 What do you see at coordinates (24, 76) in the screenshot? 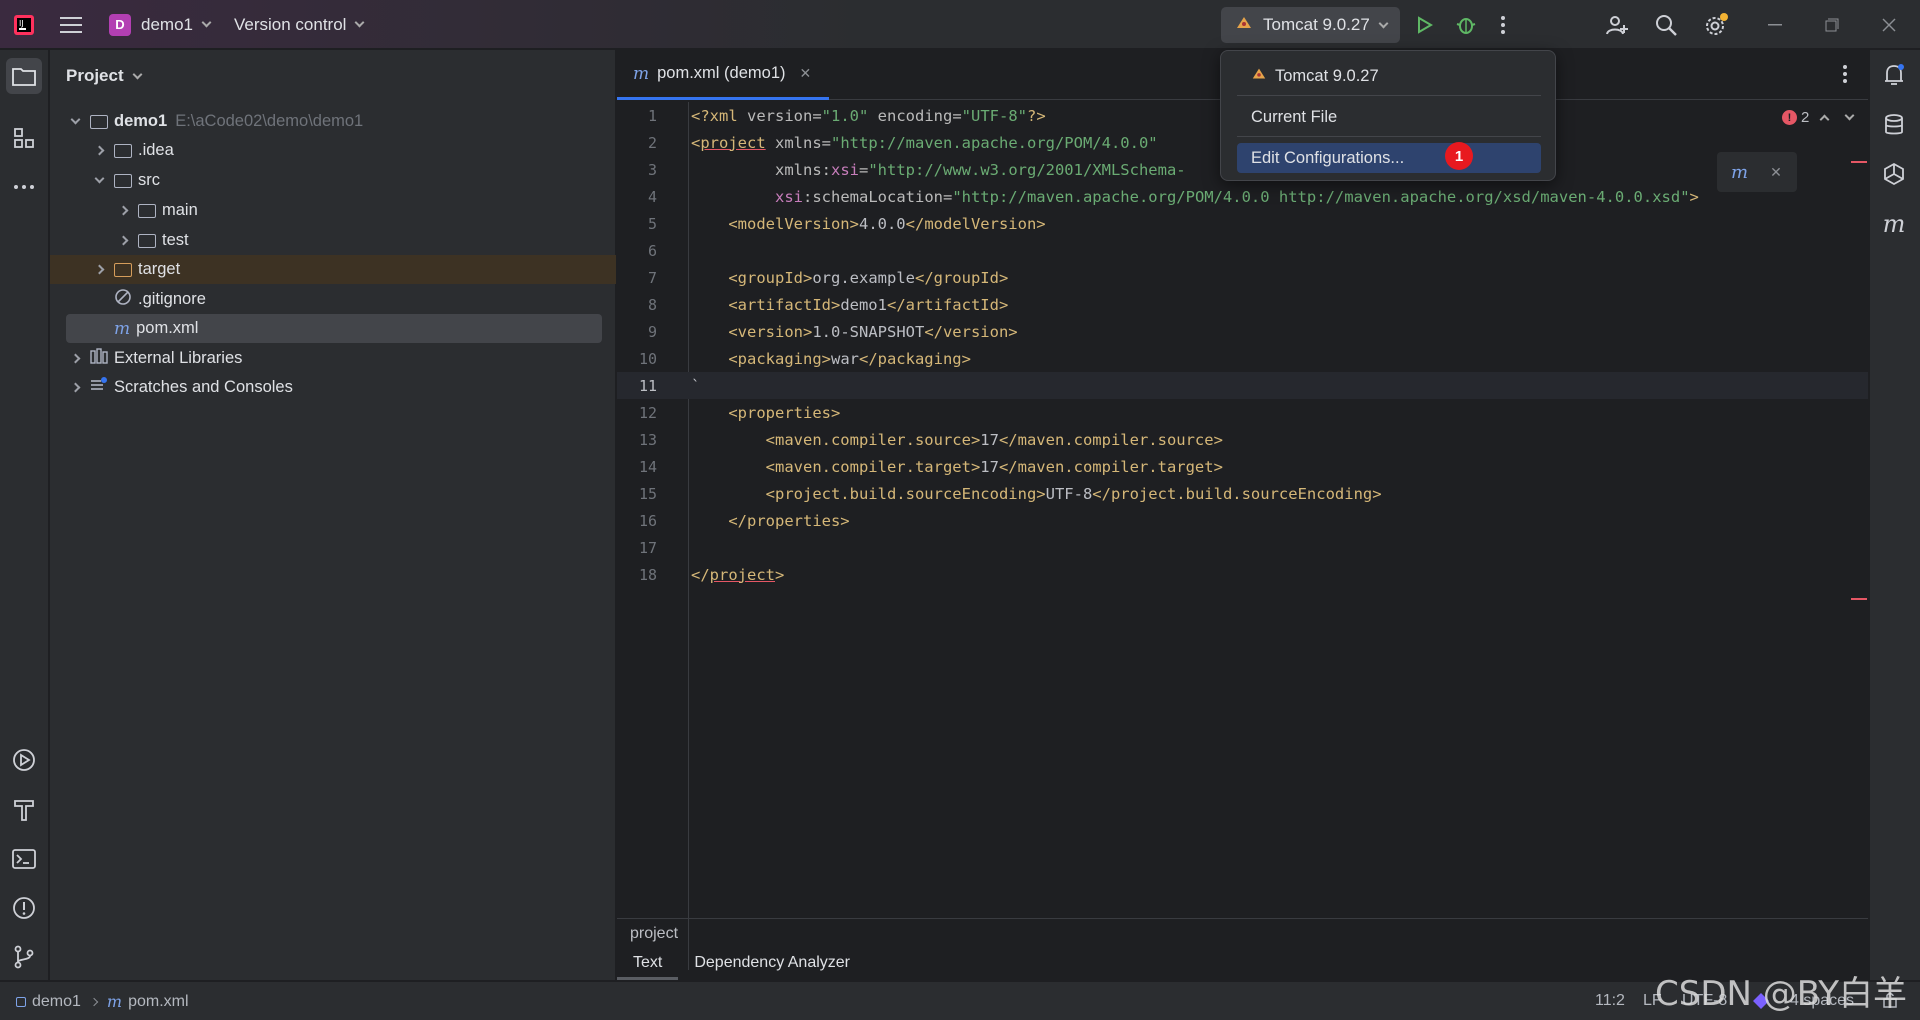
I see `project-tool-icon` at bounding box center [24, 76].